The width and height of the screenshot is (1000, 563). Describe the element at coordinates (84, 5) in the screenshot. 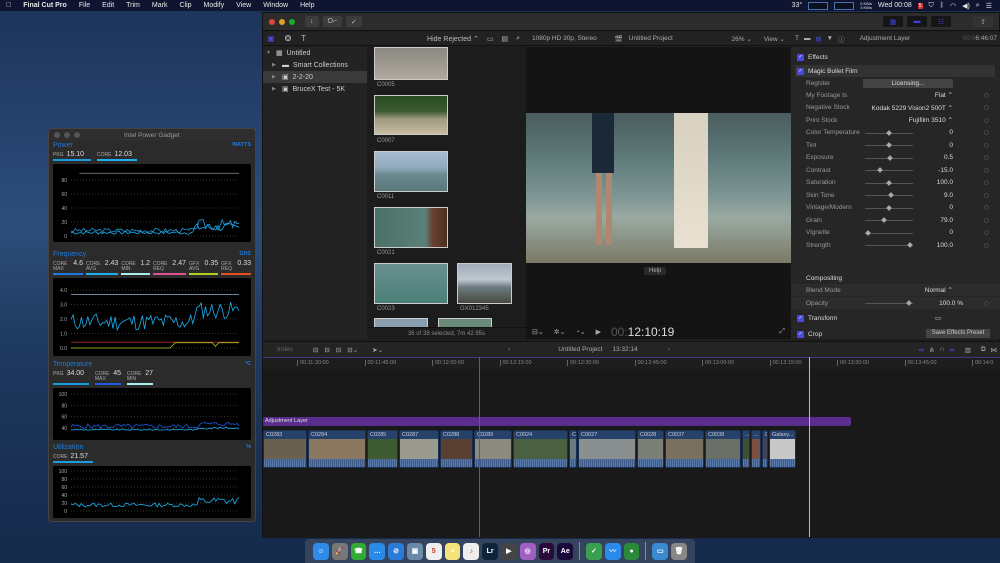

I see `menu-file: File` at that location.